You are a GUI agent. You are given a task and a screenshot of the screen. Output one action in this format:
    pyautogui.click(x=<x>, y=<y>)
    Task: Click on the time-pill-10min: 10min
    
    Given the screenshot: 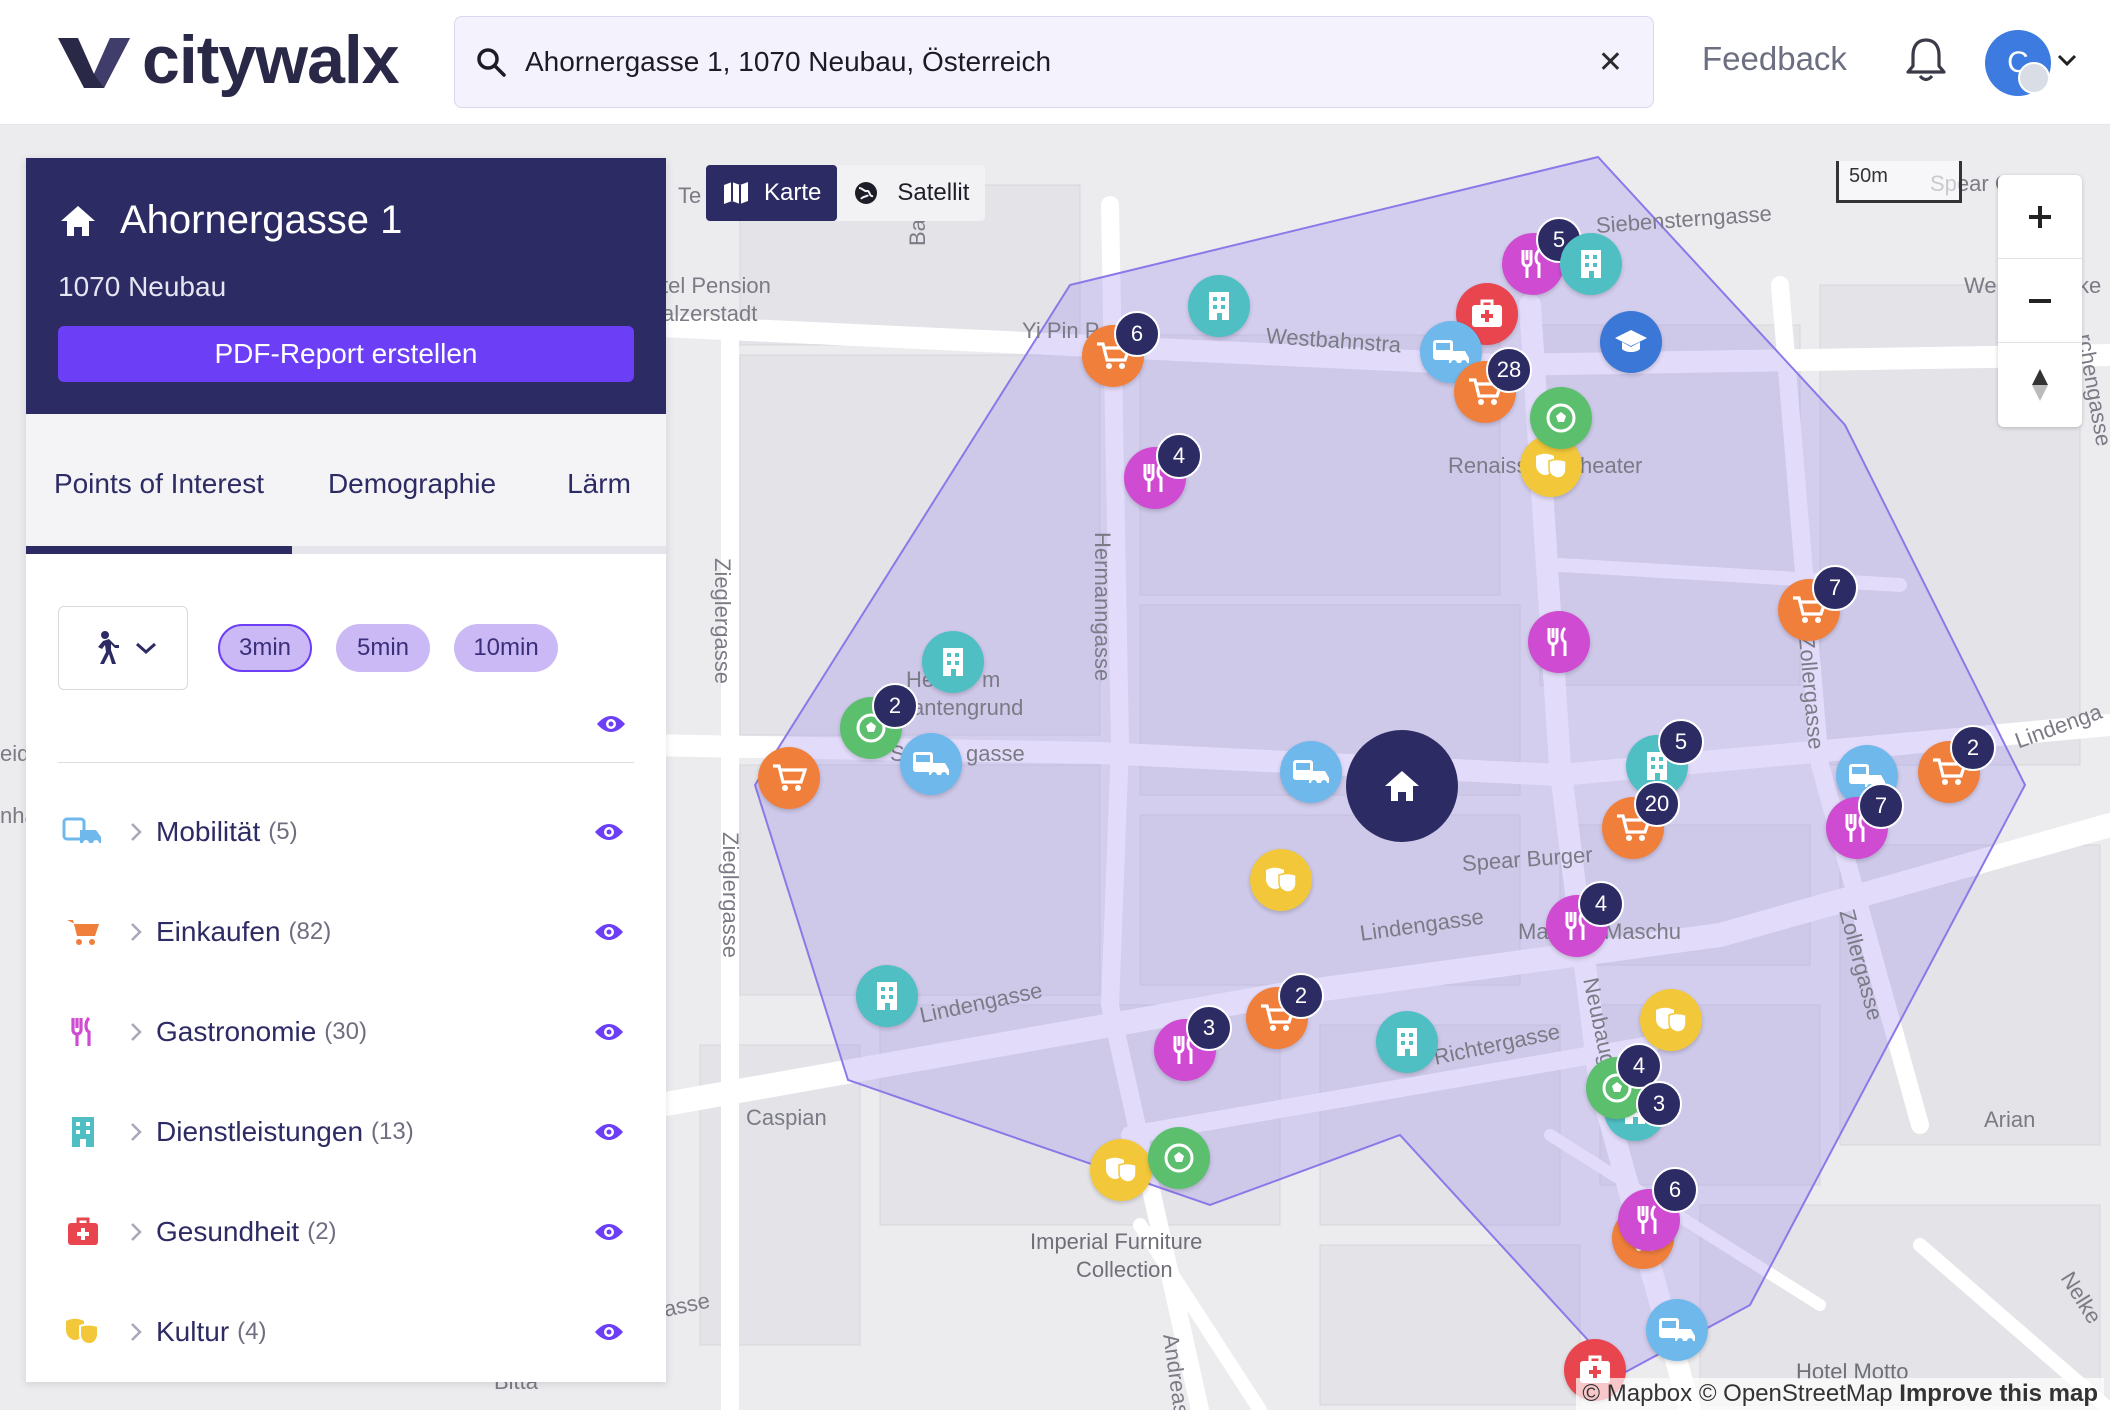 What is the action you would take?
    pyautogui.click(x=506, y=648)
    